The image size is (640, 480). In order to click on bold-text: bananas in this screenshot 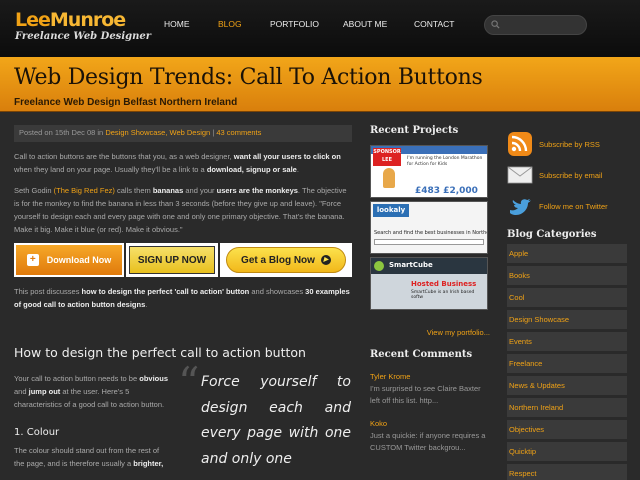, I will do `click(168, 190)`.